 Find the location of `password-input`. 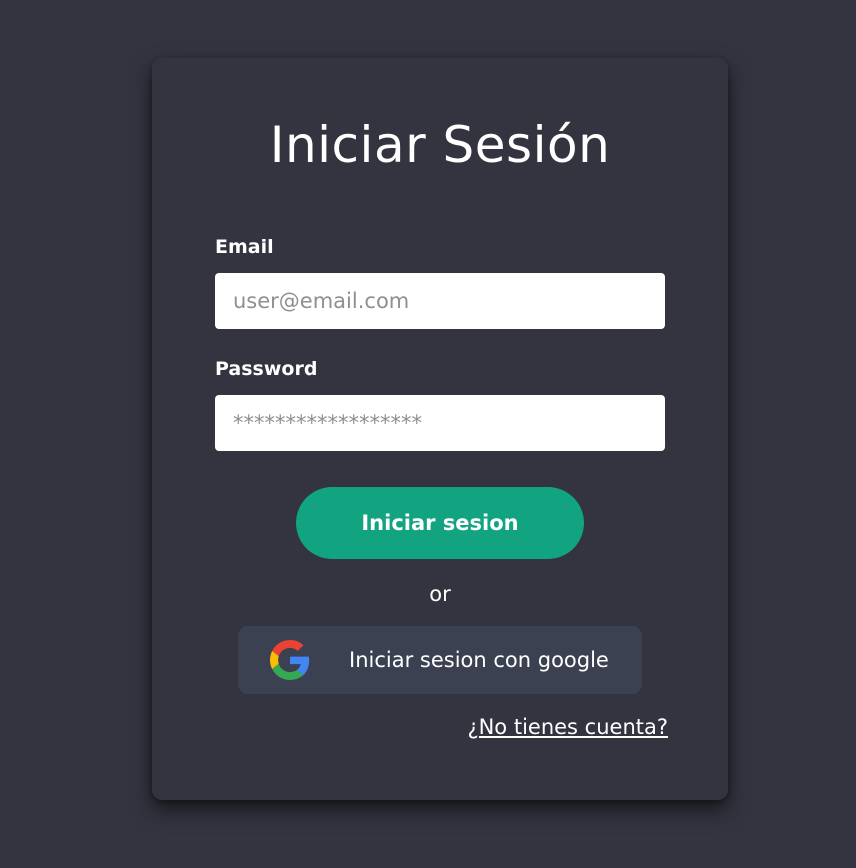

password-input is located at coordinates (440, 423).